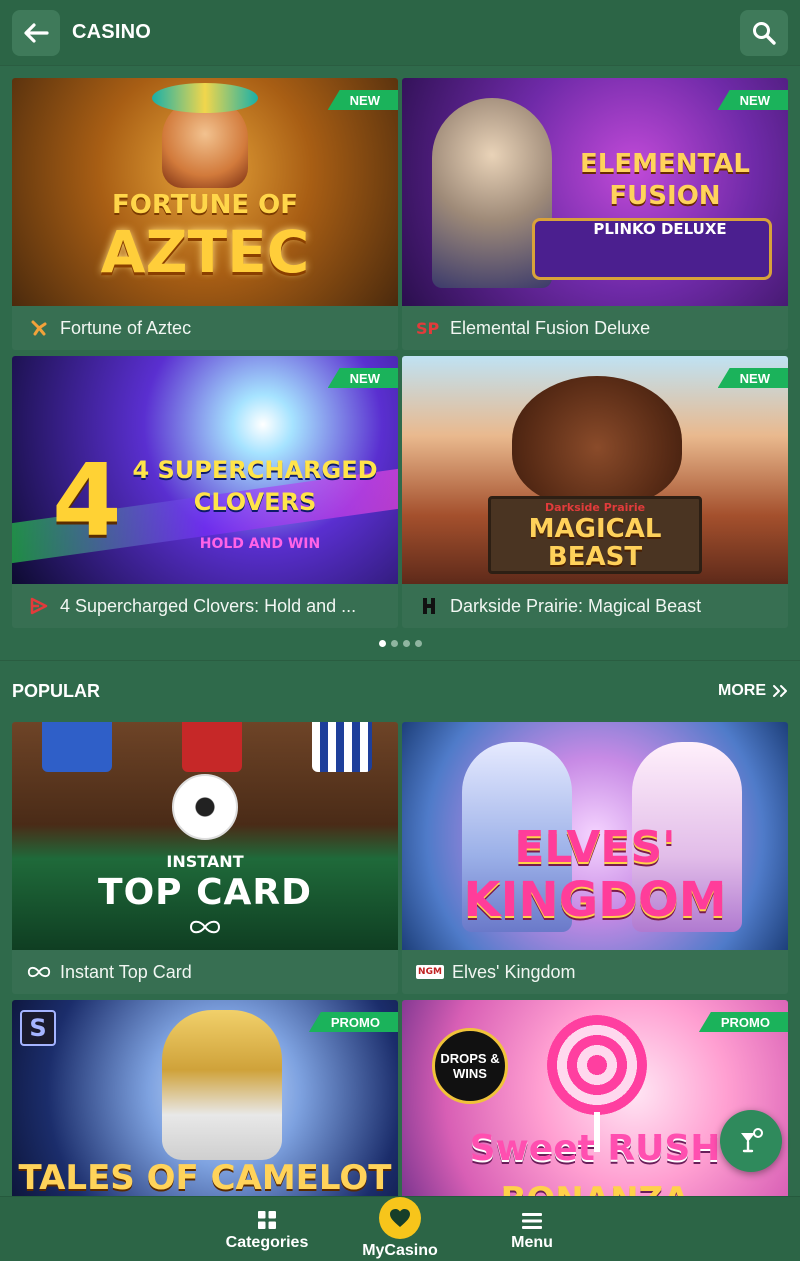 This screenshot has height=1261, width=800. Describe the element at coordinates (780, 691) in the screenshot. I see `double-chevron-right-icon` at that location.